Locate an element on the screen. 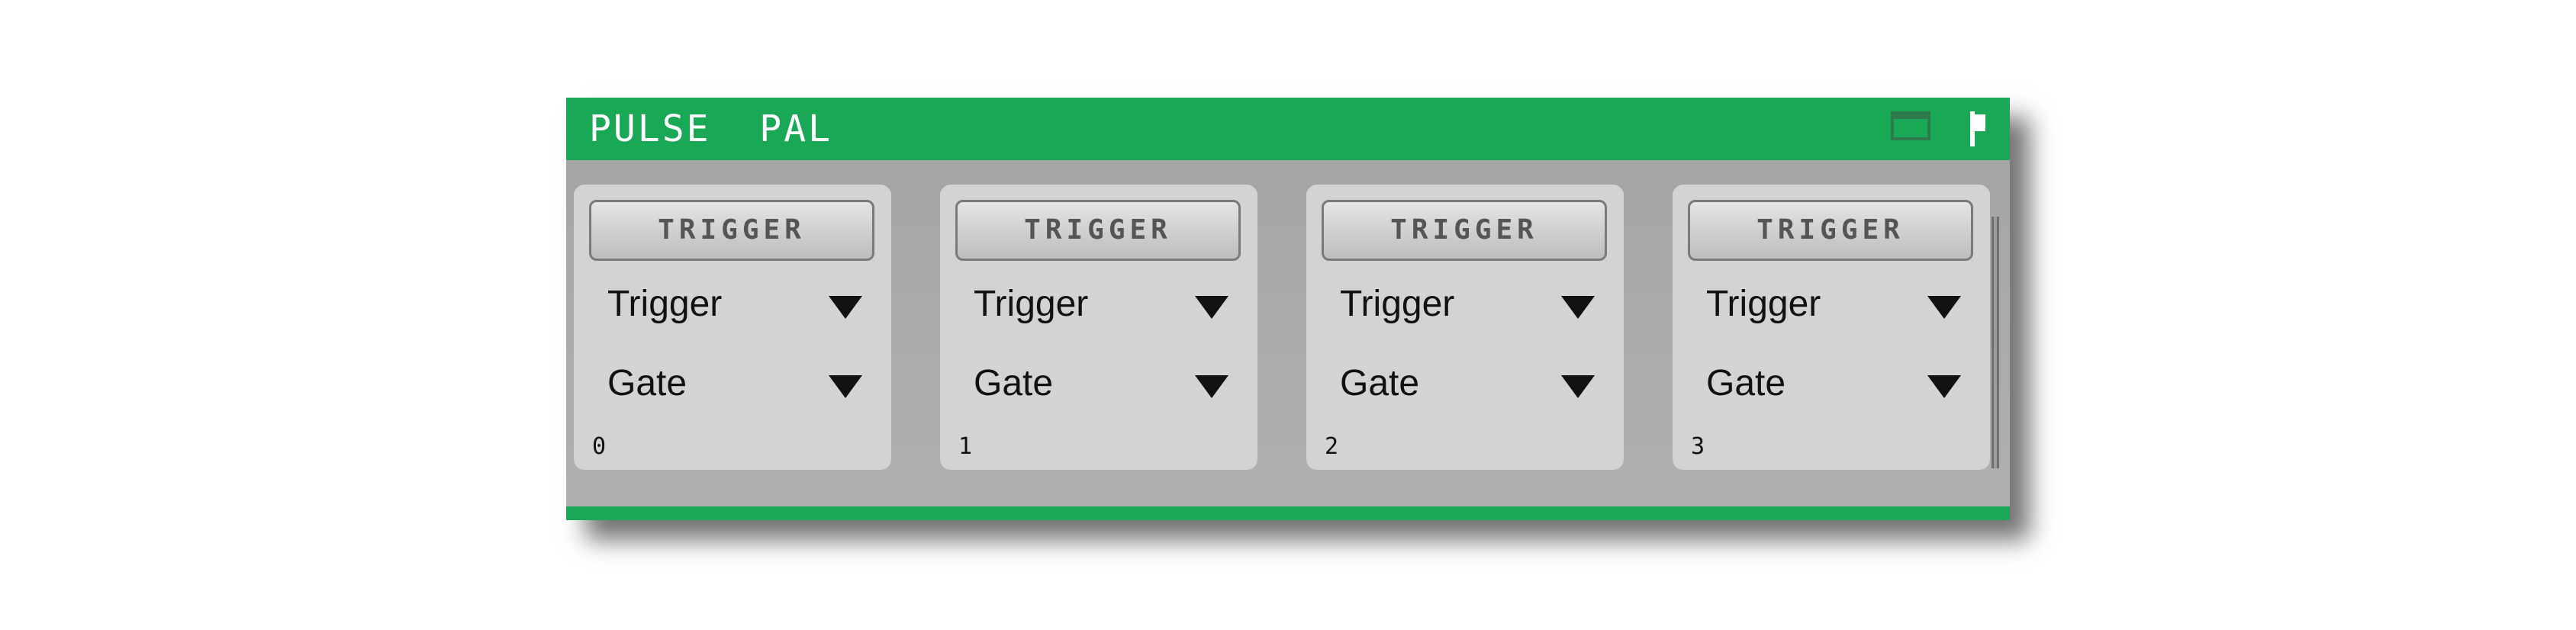 Image resolution: width=2576 pixels, height=630 pixels. bottom-bar is located at coordinates (1288, 513).